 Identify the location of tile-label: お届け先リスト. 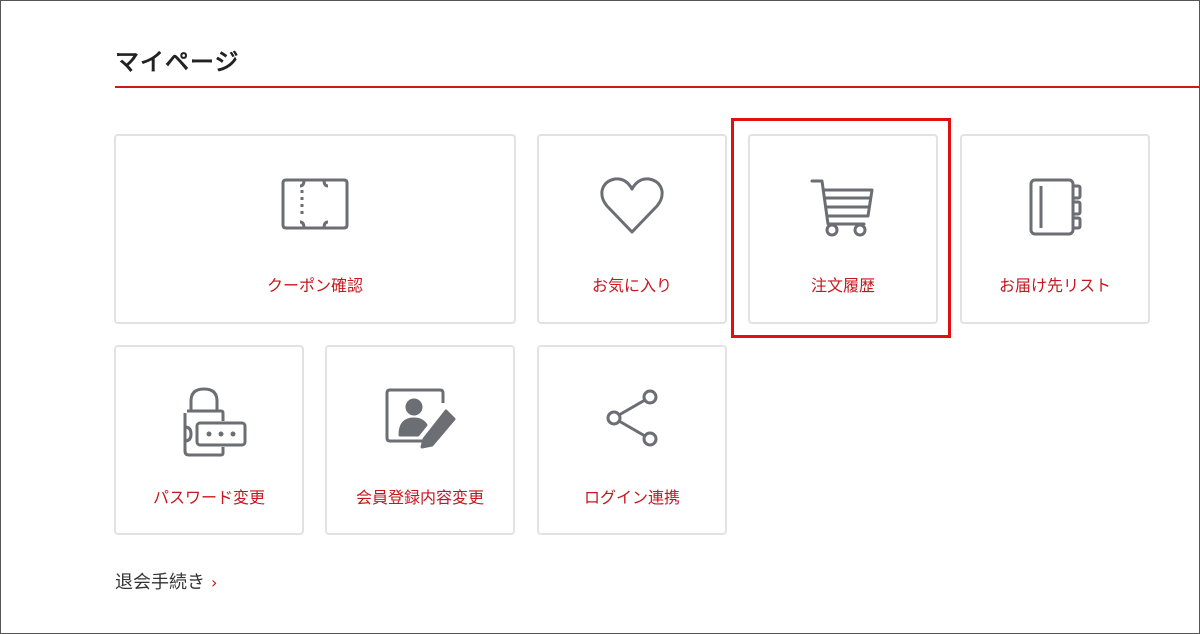
(1054, 285).